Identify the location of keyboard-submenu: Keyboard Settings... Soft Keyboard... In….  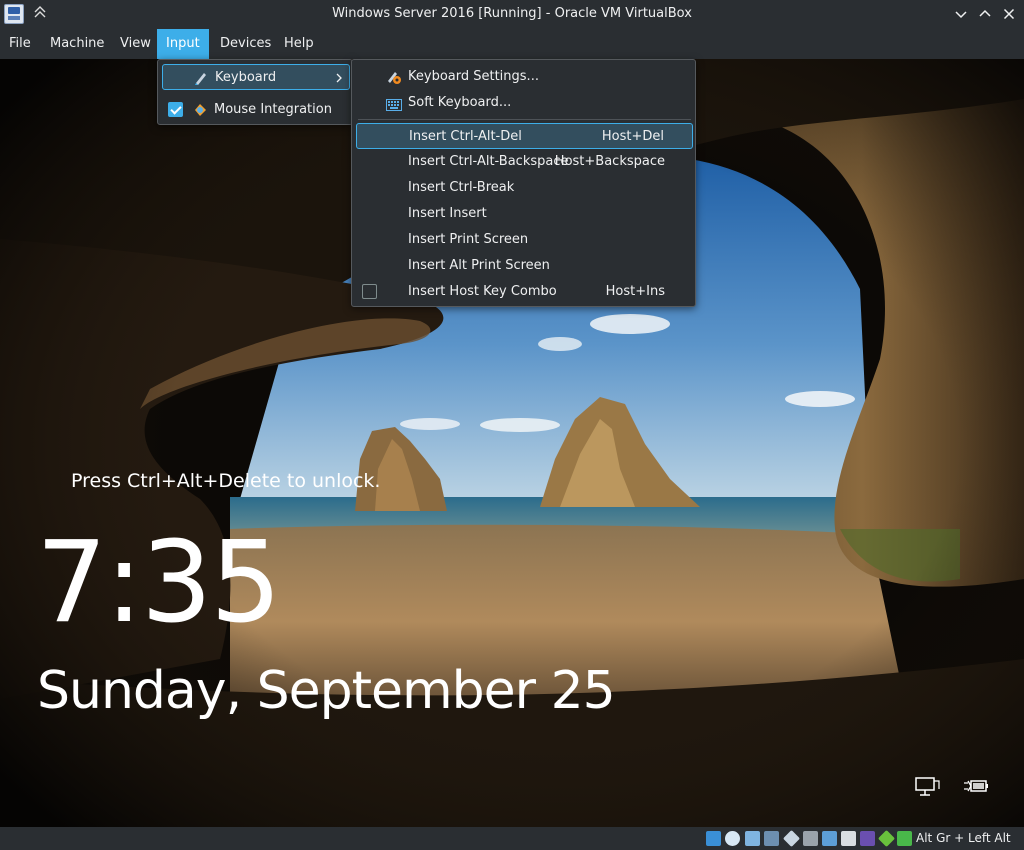
(523, 183).